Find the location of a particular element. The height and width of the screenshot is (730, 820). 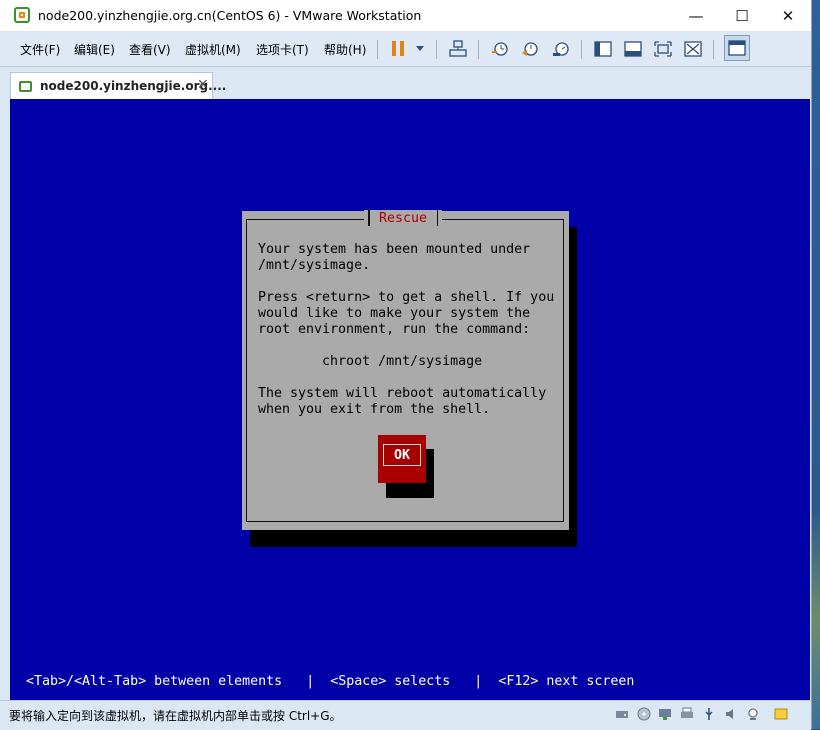

display-icon is located at coordinates (753, 714).